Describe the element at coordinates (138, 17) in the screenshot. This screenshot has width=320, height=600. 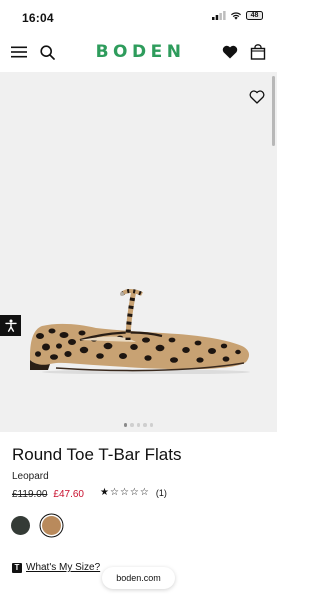
I see `status-bar: 16:04 48` at that location.